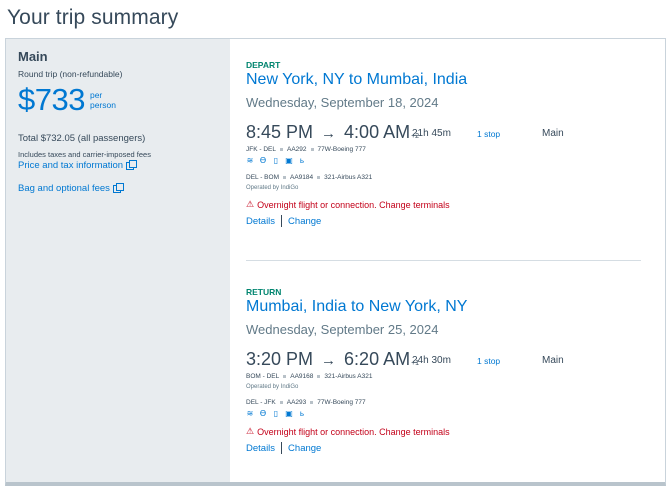  I want to click on segment-label: DEPART, so click(263, 65).